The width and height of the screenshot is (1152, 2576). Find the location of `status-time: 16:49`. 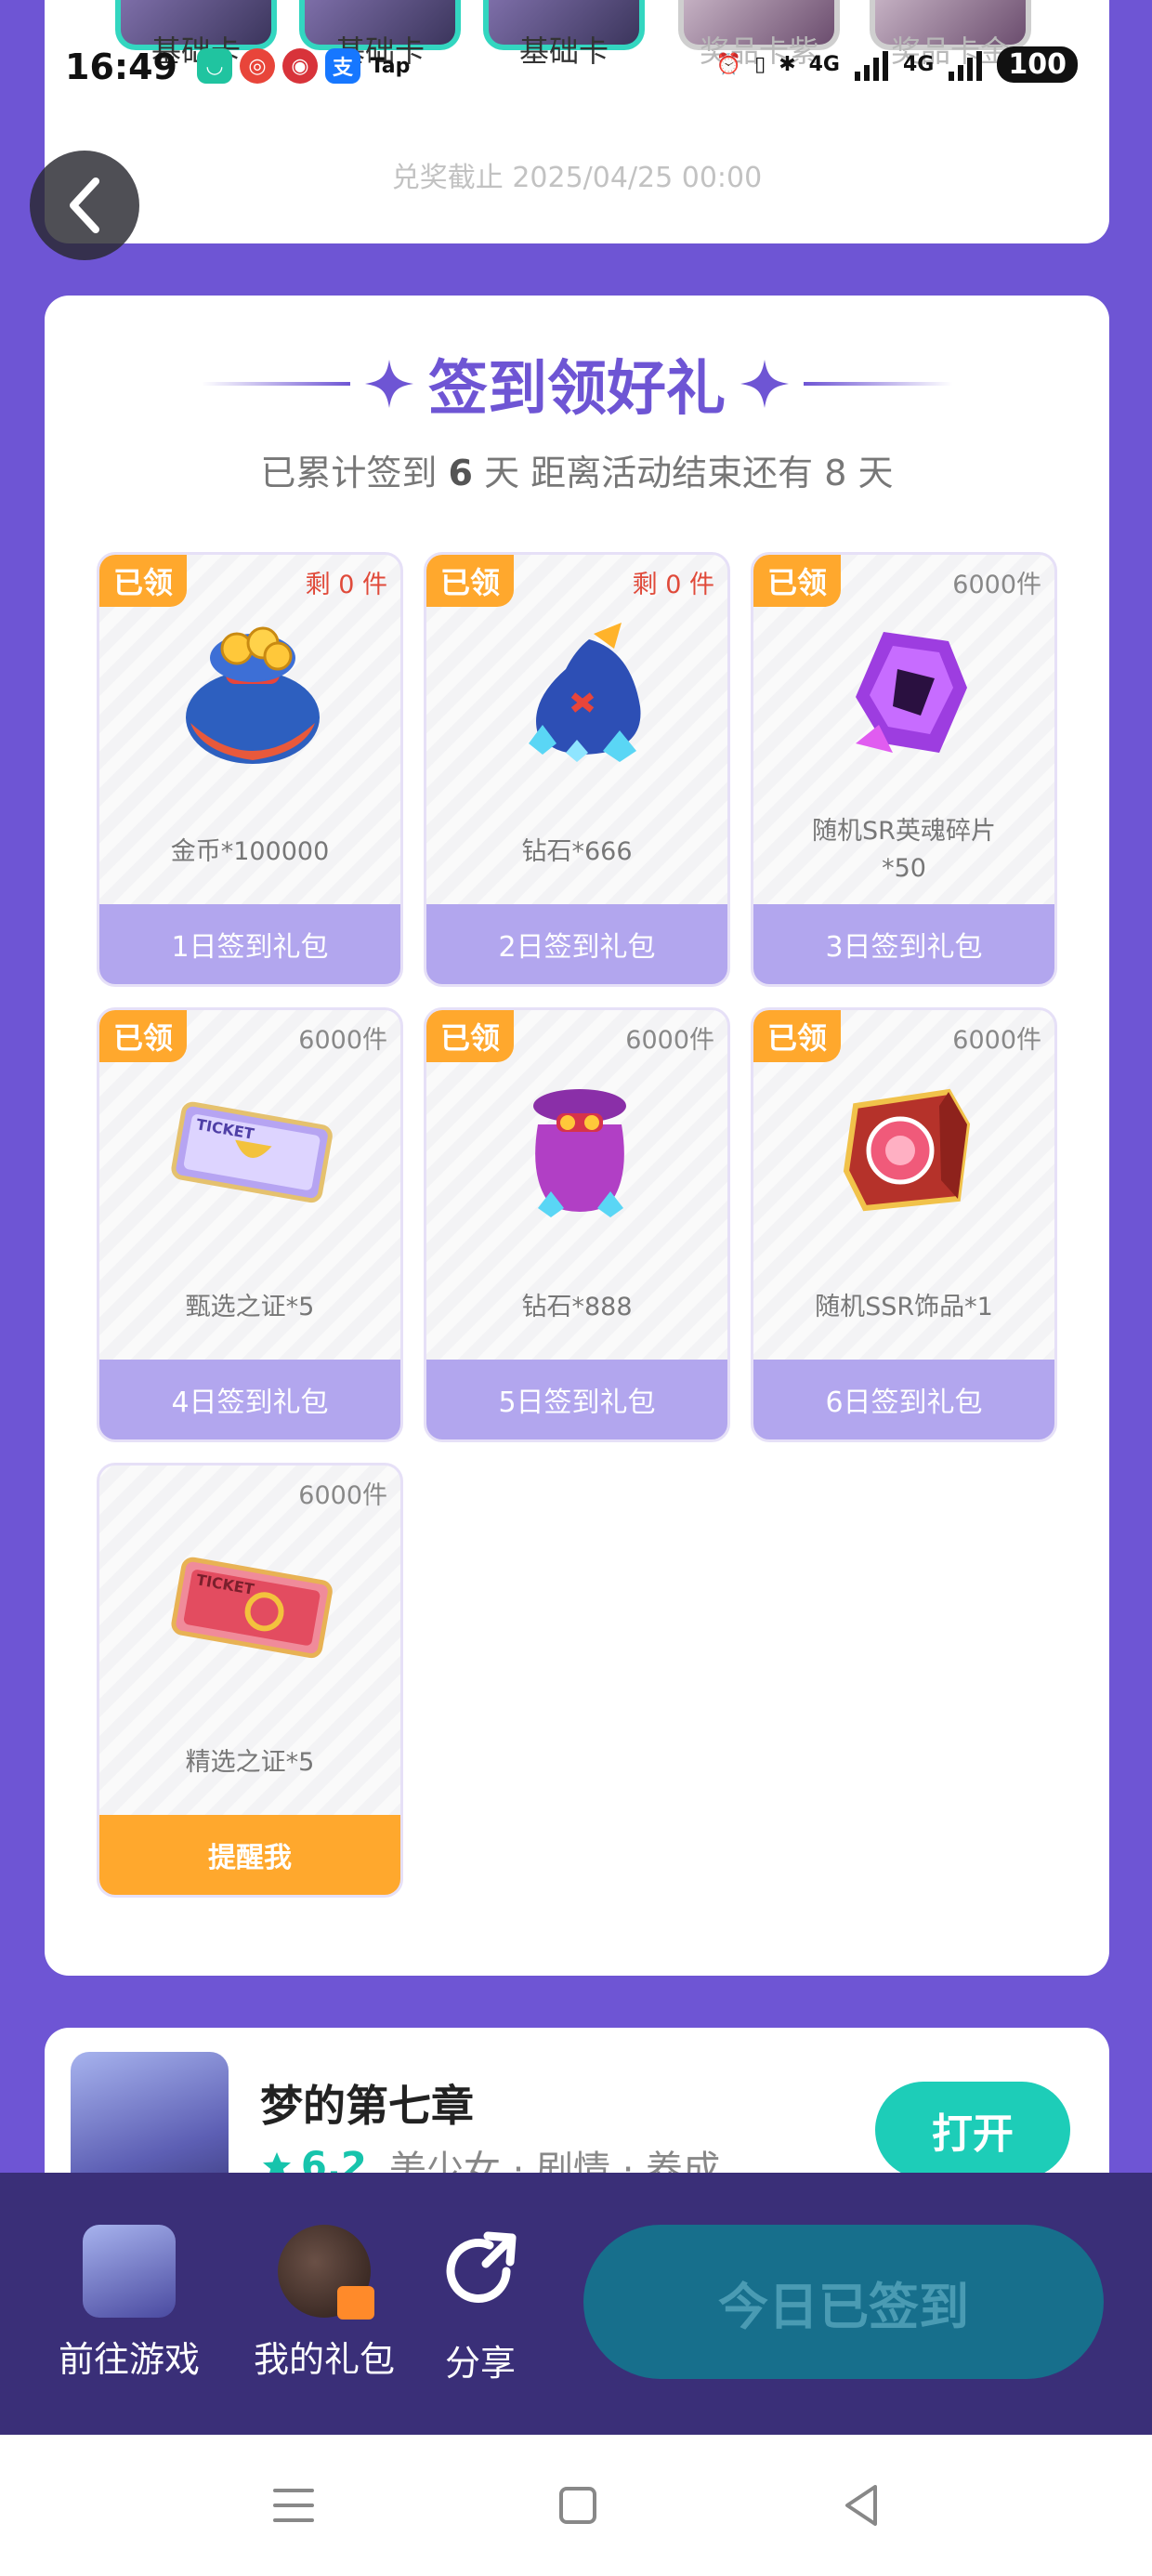

status-time: 16:49 is located at coordinates (121, 66).